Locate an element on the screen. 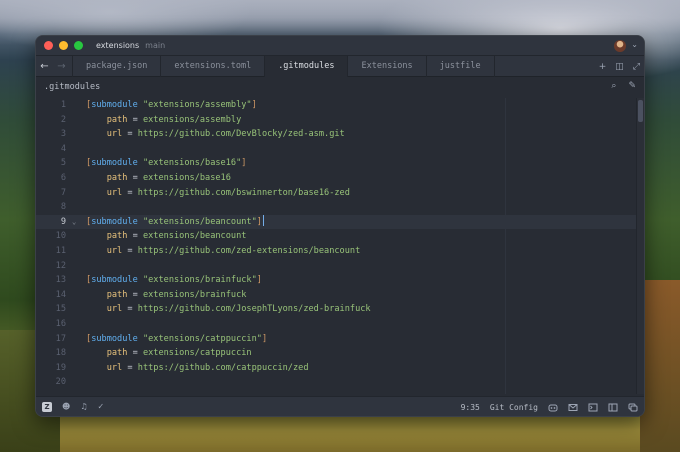  line-number: 7 is located at coordinates (51, 193).